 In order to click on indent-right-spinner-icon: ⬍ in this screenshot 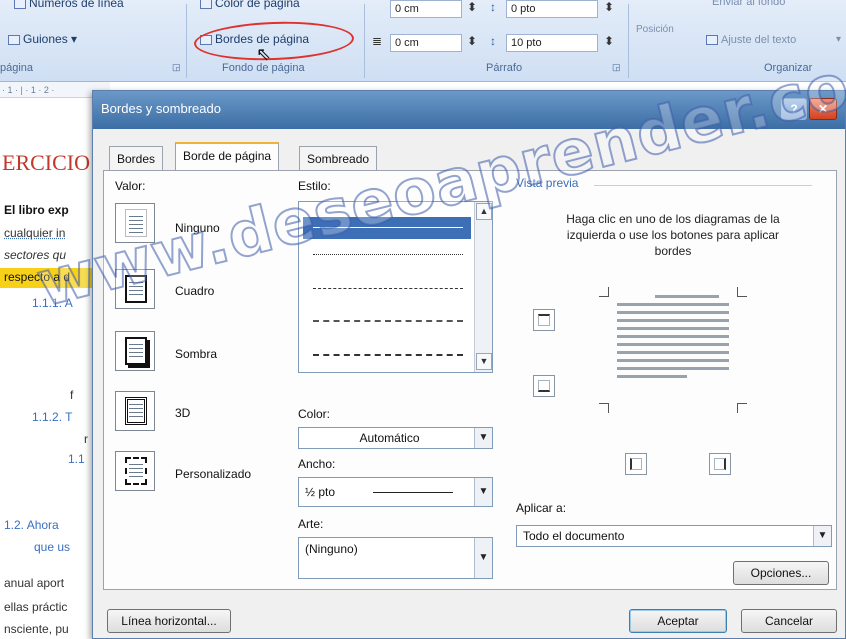, I will do `click(472, 41)`.